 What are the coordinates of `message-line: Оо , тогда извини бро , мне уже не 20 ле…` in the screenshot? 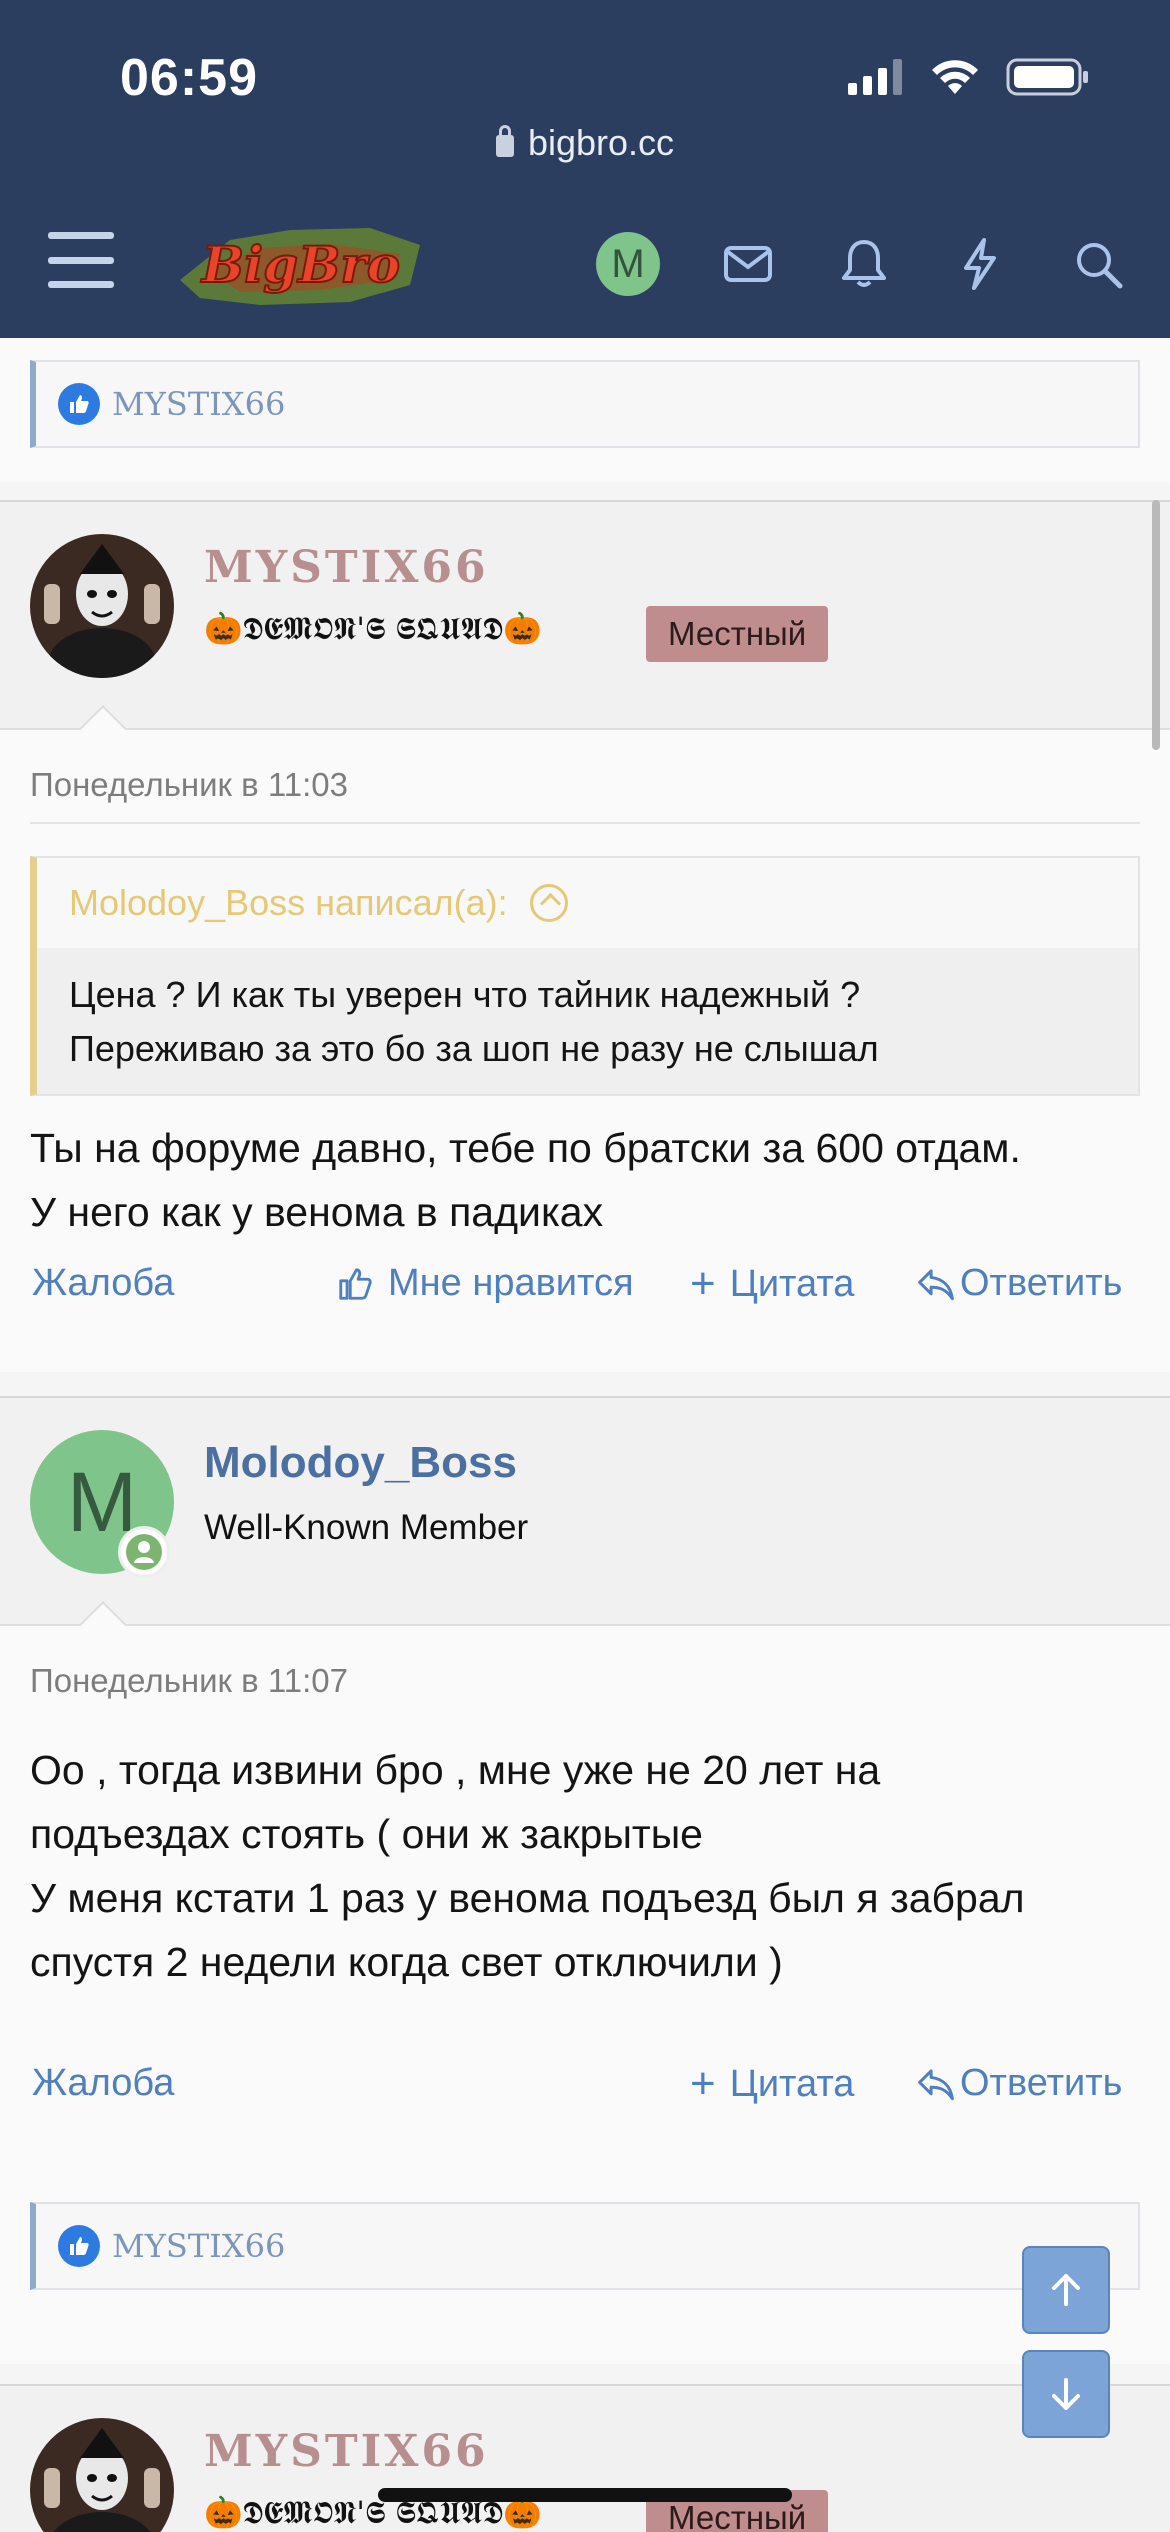 It's located at (455, 1770).